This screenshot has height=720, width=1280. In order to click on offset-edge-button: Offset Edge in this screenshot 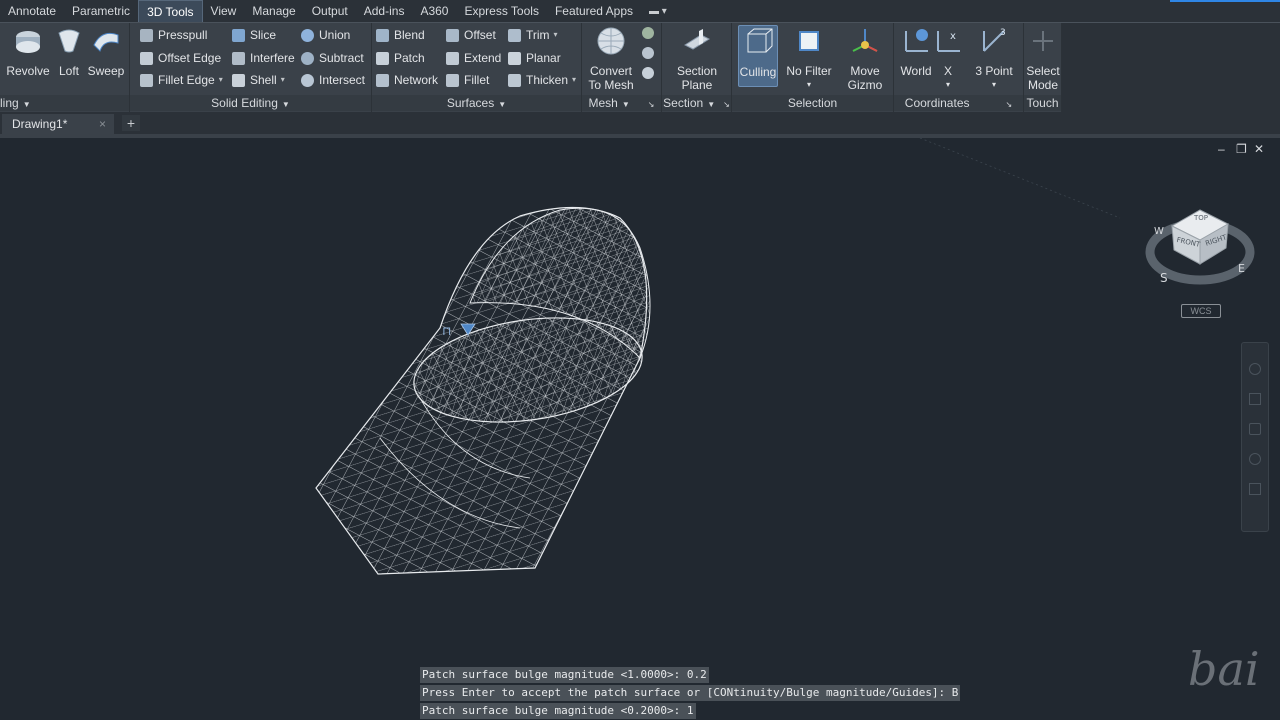, I will do `click(180, 58)`.